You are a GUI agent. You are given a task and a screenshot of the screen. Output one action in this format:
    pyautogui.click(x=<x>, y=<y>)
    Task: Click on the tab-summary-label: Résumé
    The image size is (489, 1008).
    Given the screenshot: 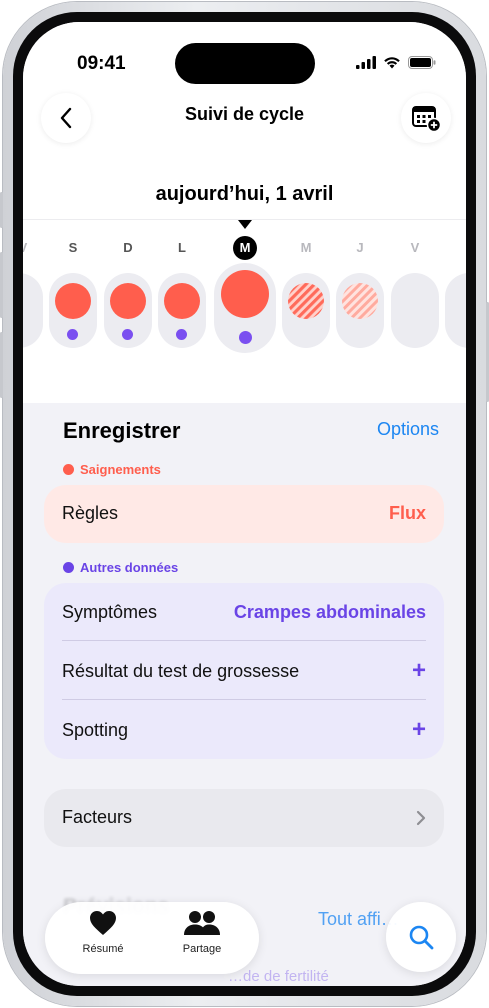 What is the action you would take?
    pyautogui.click(x=103, y=949)
    